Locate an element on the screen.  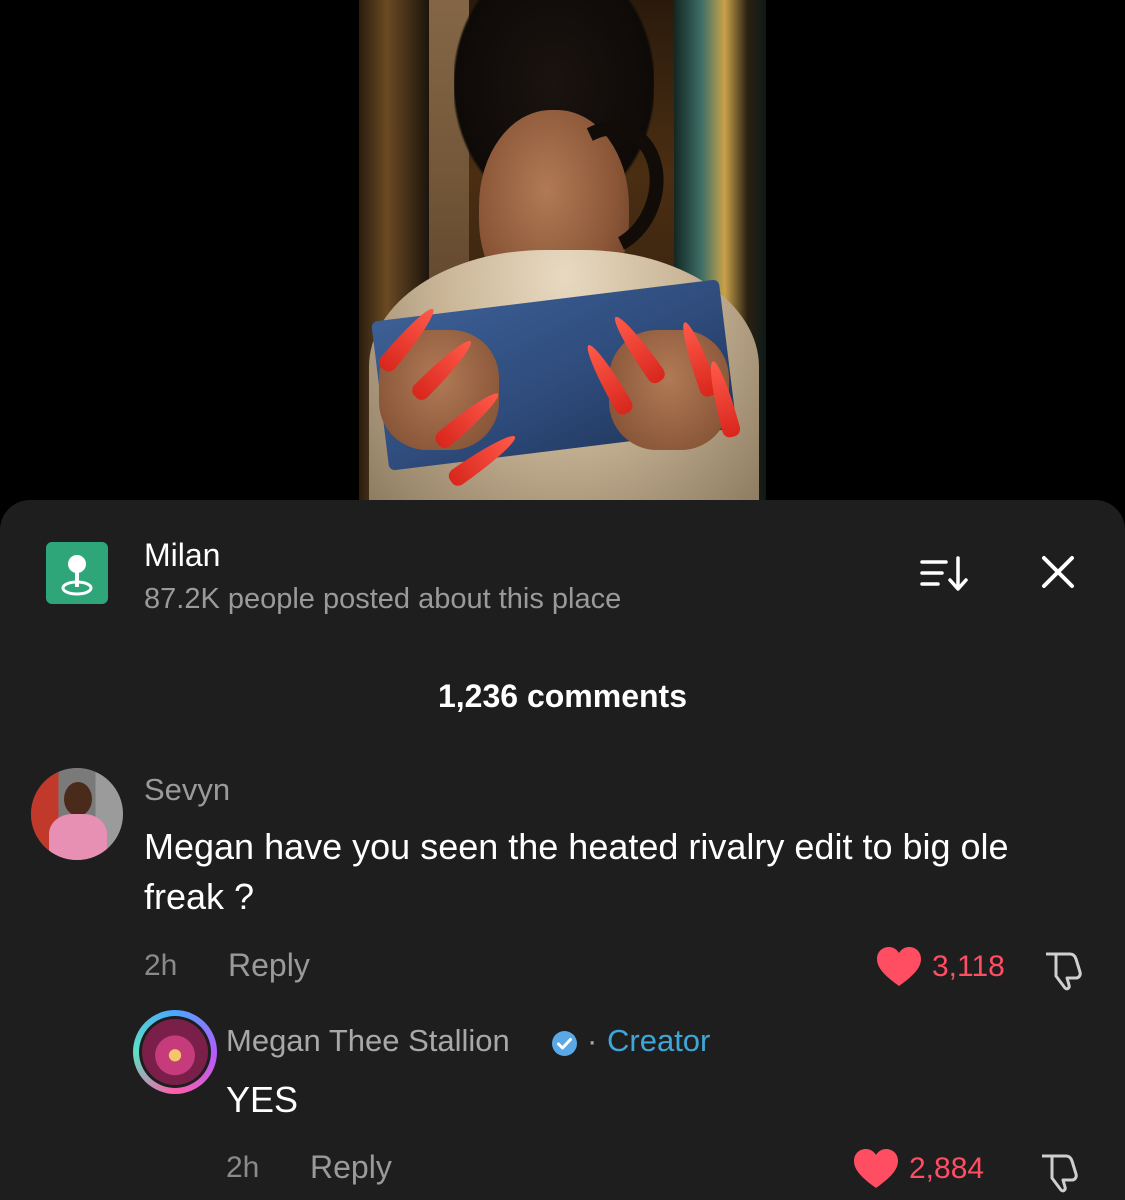
avatar is located at coordinates (77, 814).